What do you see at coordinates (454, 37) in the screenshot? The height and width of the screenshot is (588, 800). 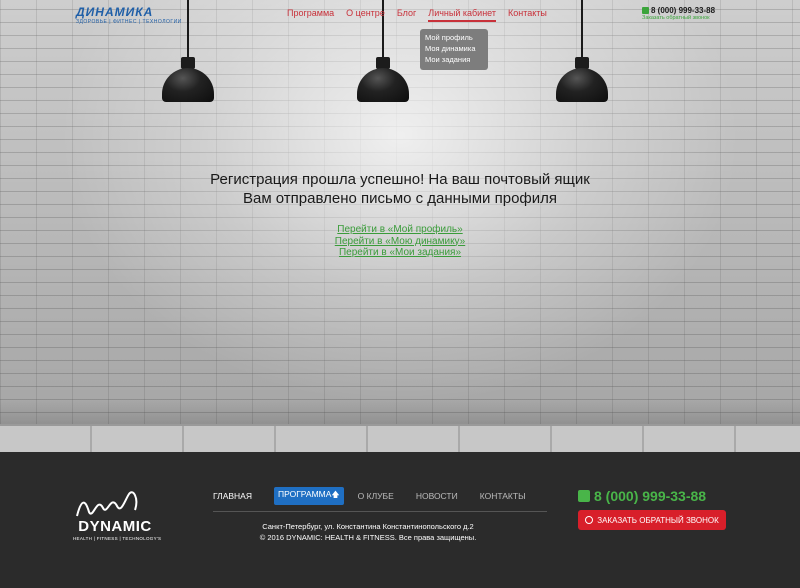 I see `dropdown-item-profile: Мой профиль` at bounding box center [454, 37].